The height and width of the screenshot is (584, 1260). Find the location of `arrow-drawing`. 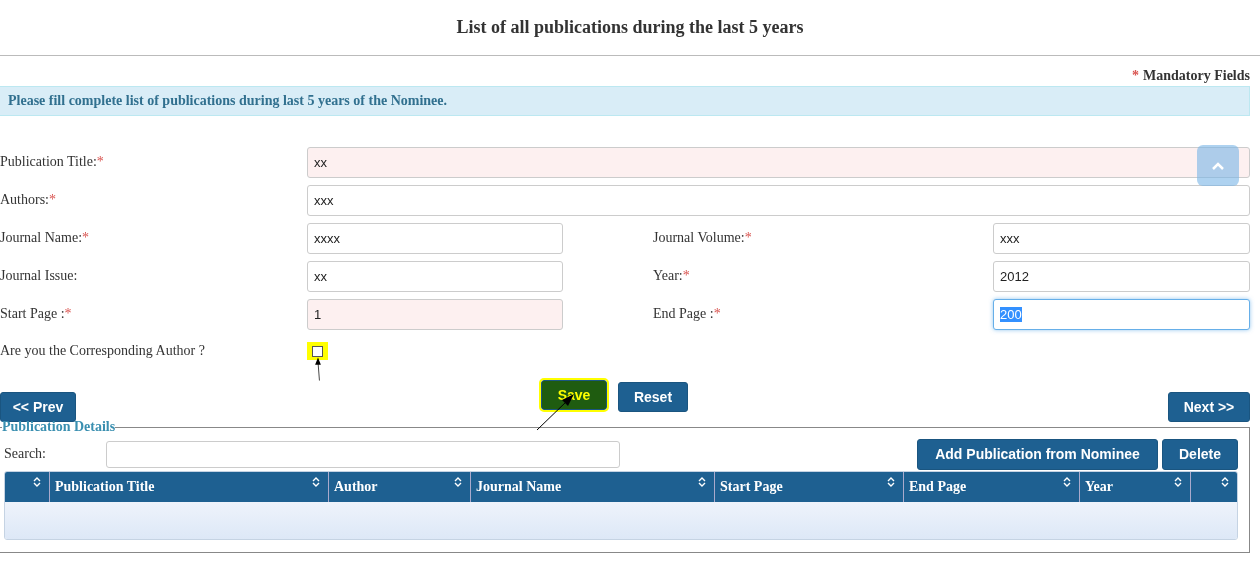

arrow-drawing is located at coordinates (318, 369).